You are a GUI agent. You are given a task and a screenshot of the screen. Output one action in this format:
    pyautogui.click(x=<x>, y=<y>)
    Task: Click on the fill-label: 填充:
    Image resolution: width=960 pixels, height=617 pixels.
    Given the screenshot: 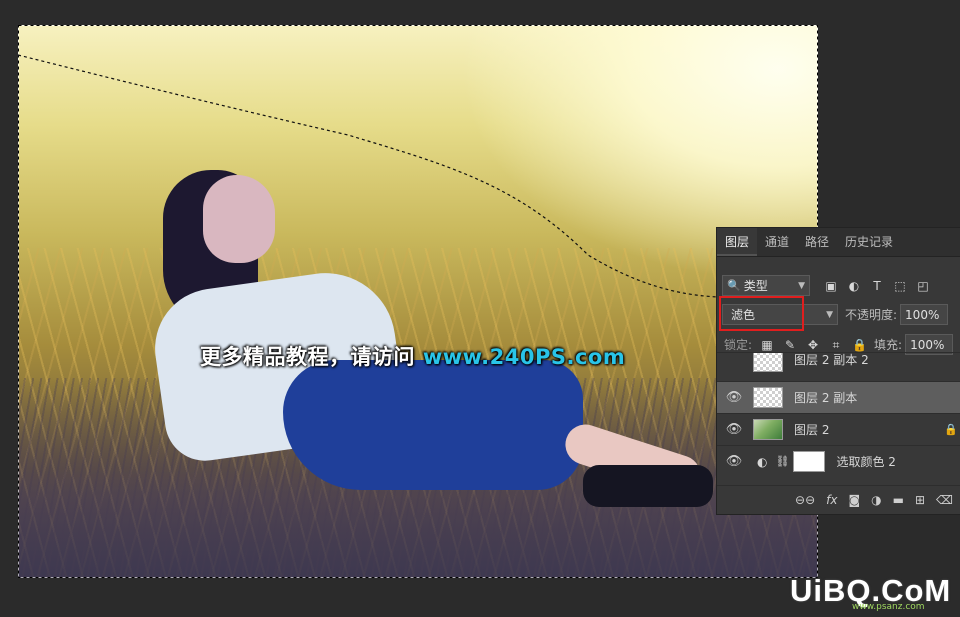 What is the action you would take?
    pyautogui.click(x=888, y=345)
    